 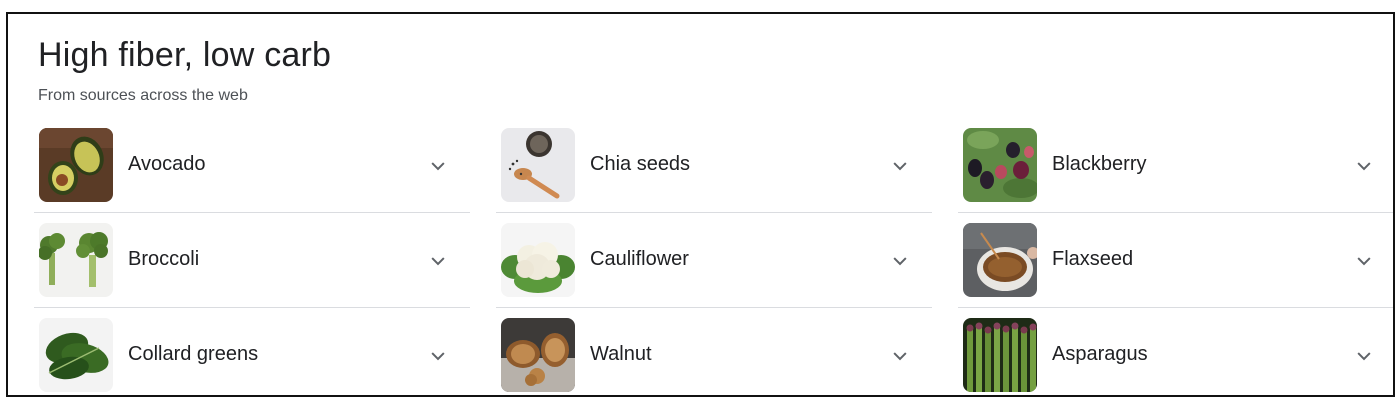 What do you see at coordinates (1175, 351) in the screenshot?
I see `list-item-asparagus: Asparagus` at bounding box center [1175, 351].